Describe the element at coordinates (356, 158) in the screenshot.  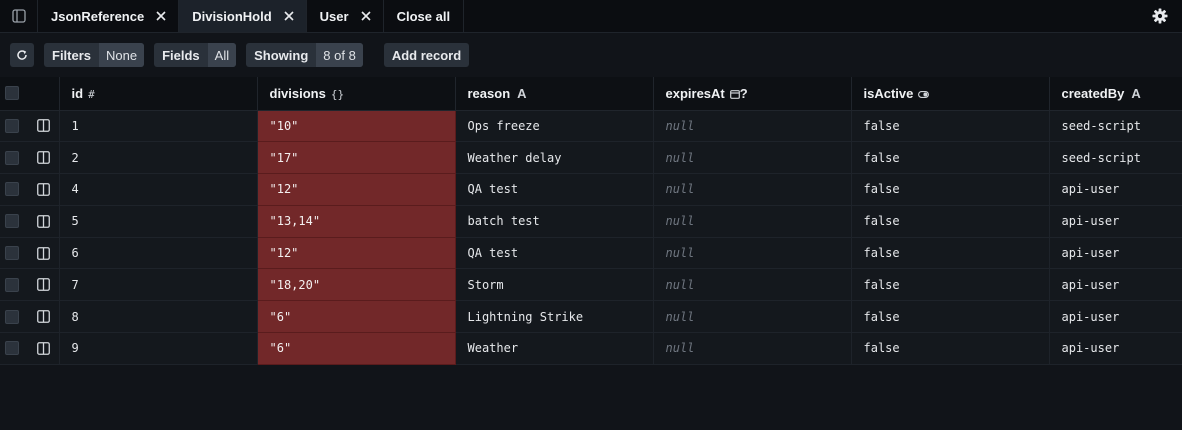
I see `cell-divisions: "17"` at that location.